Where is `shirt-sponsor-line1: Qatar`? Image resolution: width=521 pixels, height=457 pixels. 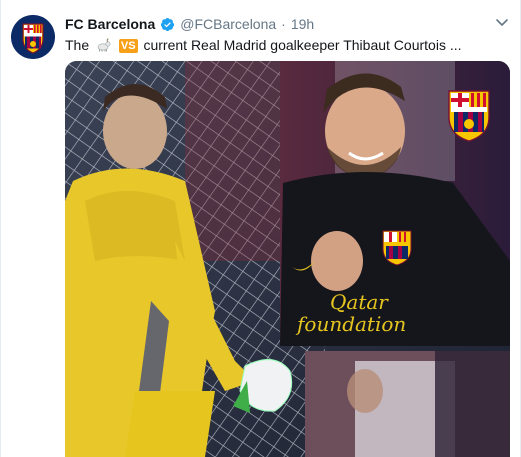 shirt-sponsor-line1: Qatar is located at coordinates (359, 302).